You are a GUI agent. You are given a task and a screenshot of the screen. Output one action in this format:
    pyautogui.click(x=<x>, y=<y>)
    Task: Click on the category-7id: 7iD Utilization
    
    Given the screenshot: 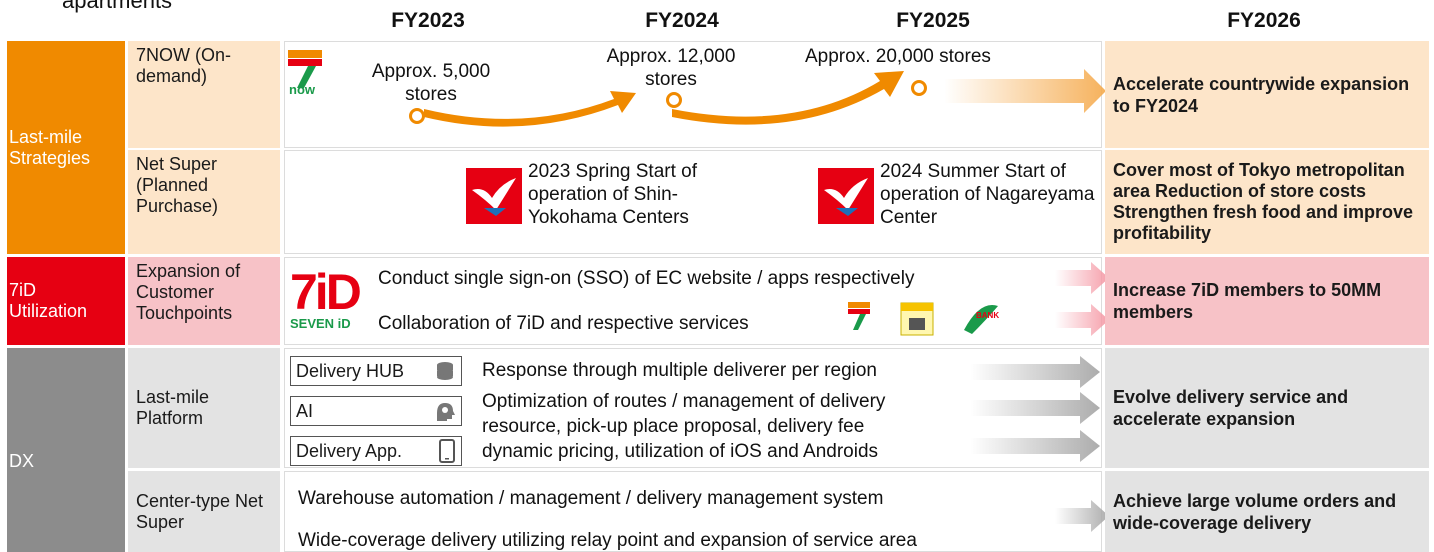 What is the action you would take?
    pyautogui.click(x=66, y=301)
    